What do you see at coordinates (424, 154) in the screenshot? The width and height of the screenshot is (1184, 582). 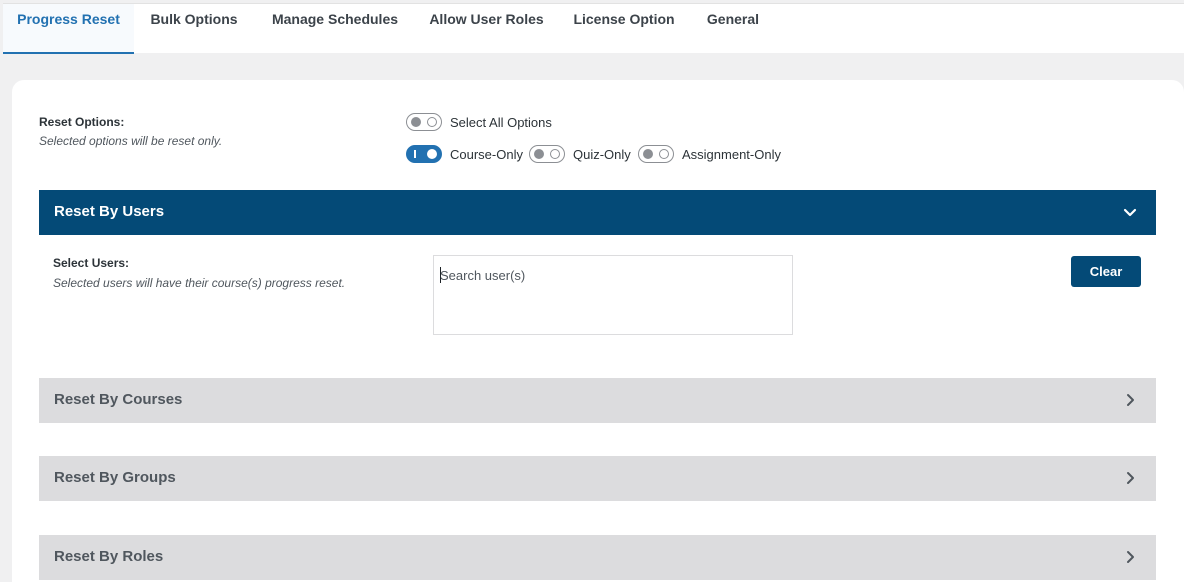 I see `course-only-toggle` at bounding box center [424, 154].